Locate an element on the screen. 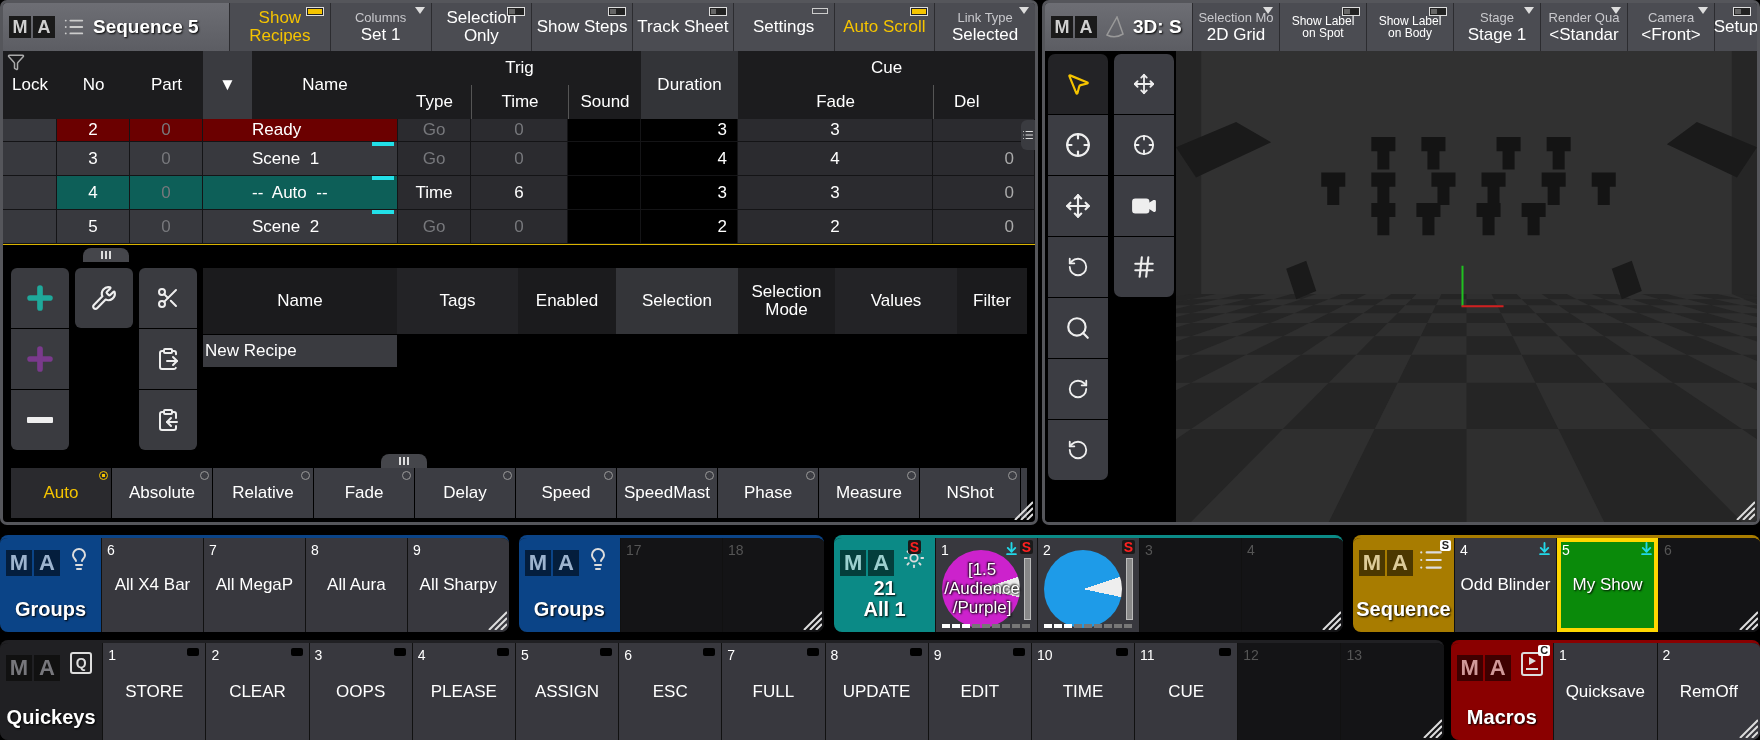 The height and width of the screenshot is (740, 1760). copy-button is located at coordinates (168, 420).